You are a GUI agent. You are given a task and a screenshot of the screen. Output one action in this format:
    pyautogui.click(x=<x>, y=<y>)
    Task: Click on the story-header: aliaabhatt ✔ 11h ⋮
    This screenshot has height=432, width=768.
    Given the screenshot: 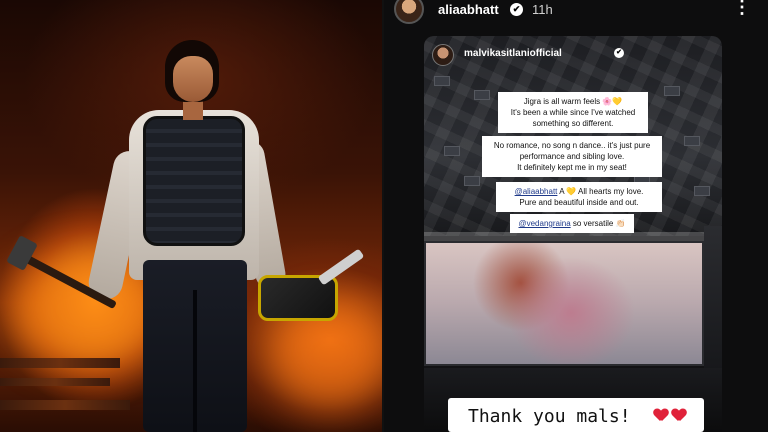 What is the action you would take?
    pyautogui.click(x=576, y=12)
    